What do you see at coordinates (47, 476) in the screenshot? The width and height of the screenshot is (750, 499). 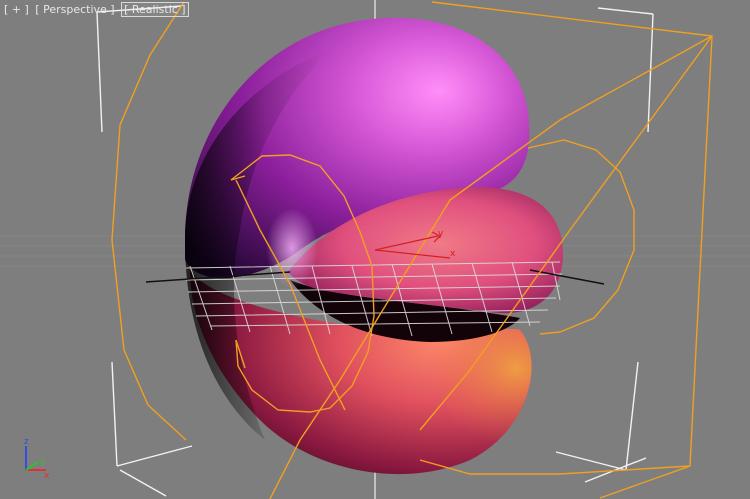 I see `tripod-x-label: x` at bounding box center [47, 476].